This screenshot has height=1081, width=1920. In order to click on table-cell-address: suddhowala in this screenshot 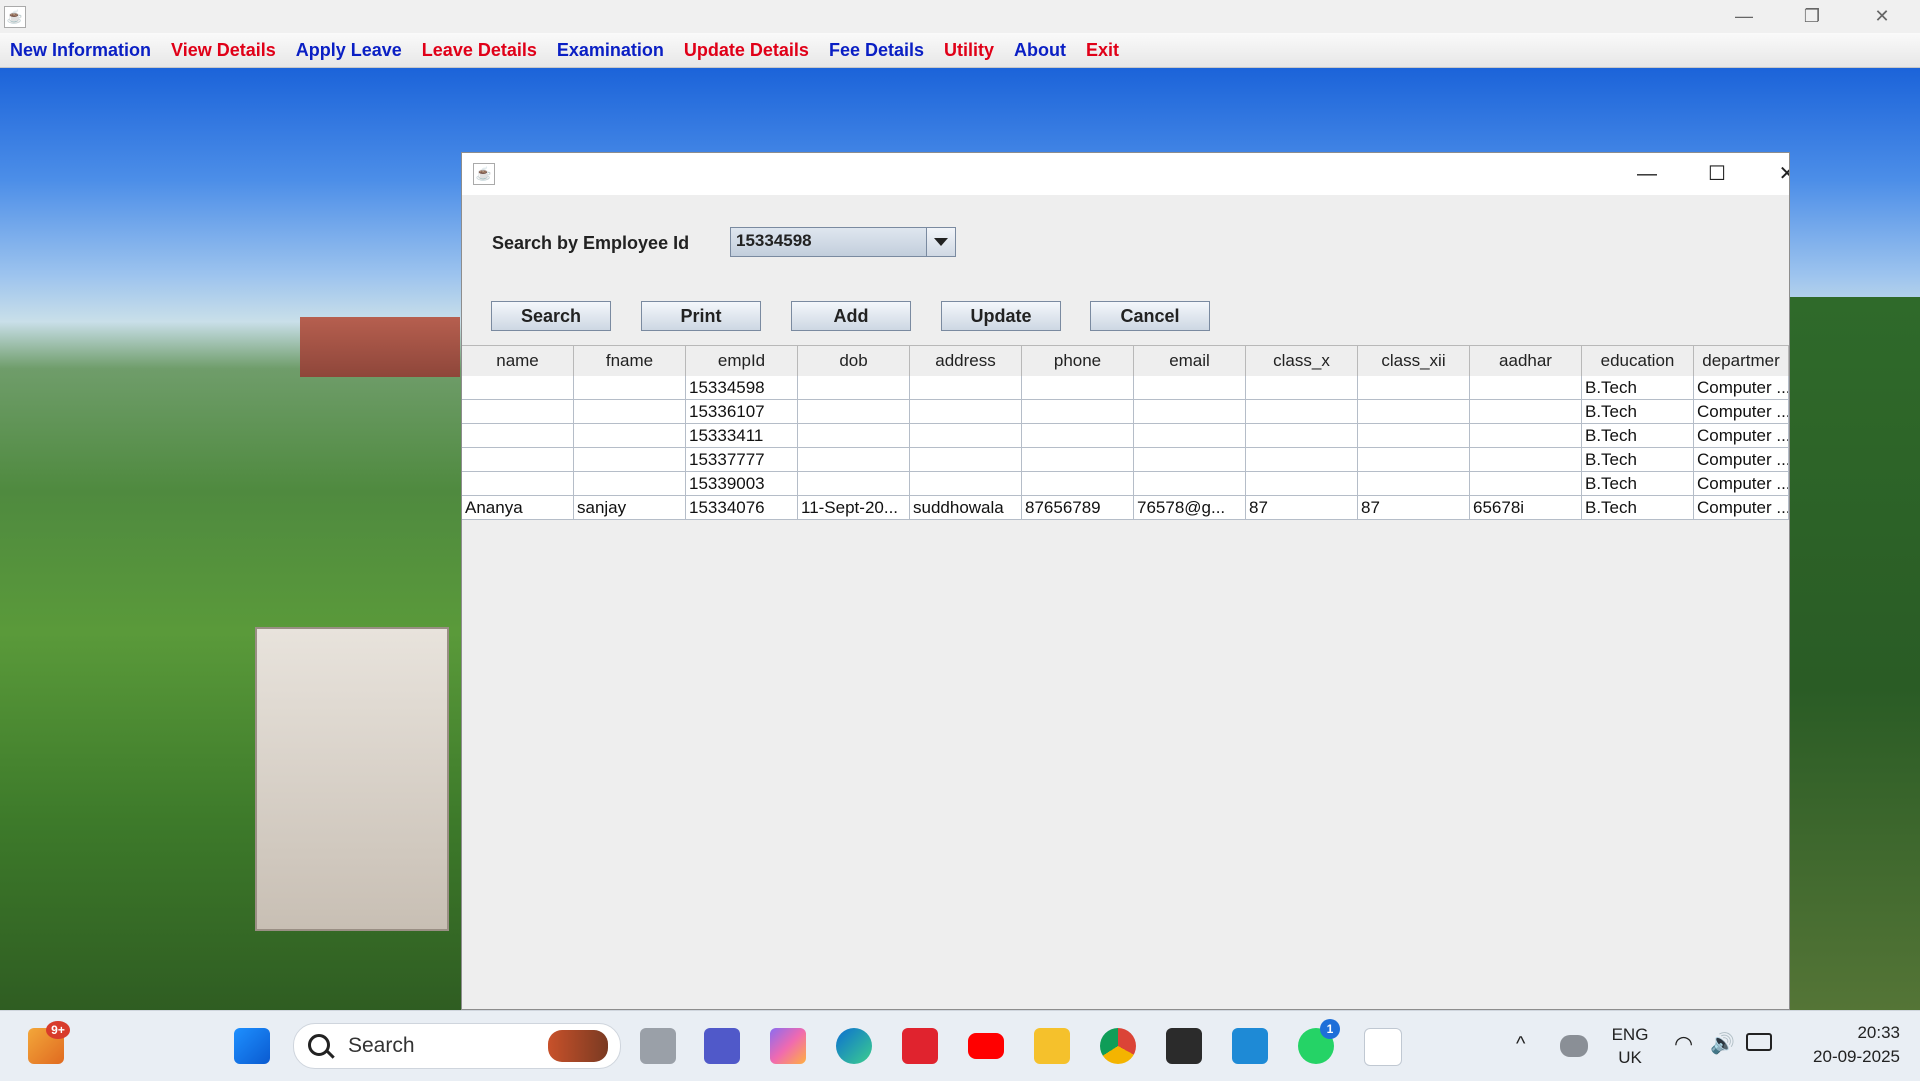, I will do `click(966, 508)`.